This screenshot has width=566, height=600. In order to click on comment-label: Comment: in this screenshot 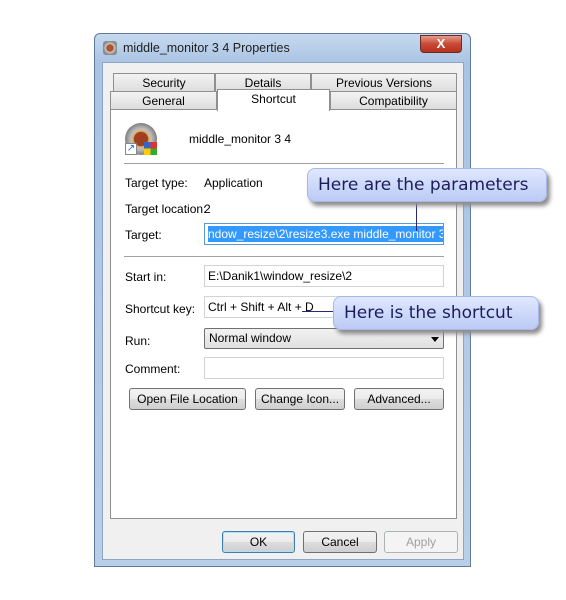, I will do `click(153, 369)`.